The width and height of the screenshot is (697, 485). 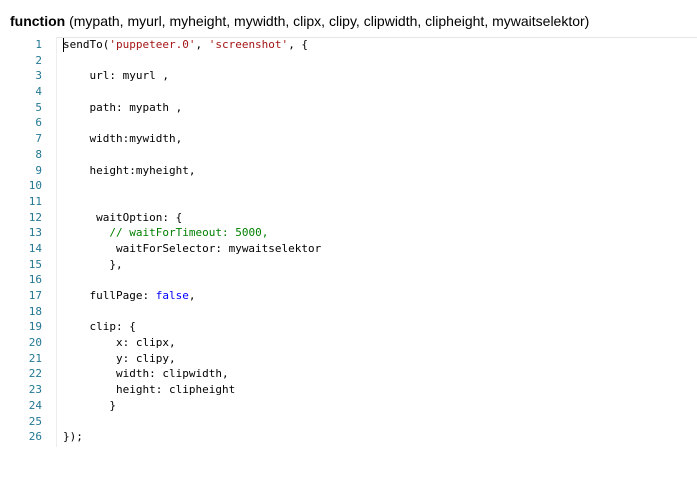 What do you see at coordinates (35, 374) in the screenshot?
I see `line-number: 22` at bounding box center [35, 374].